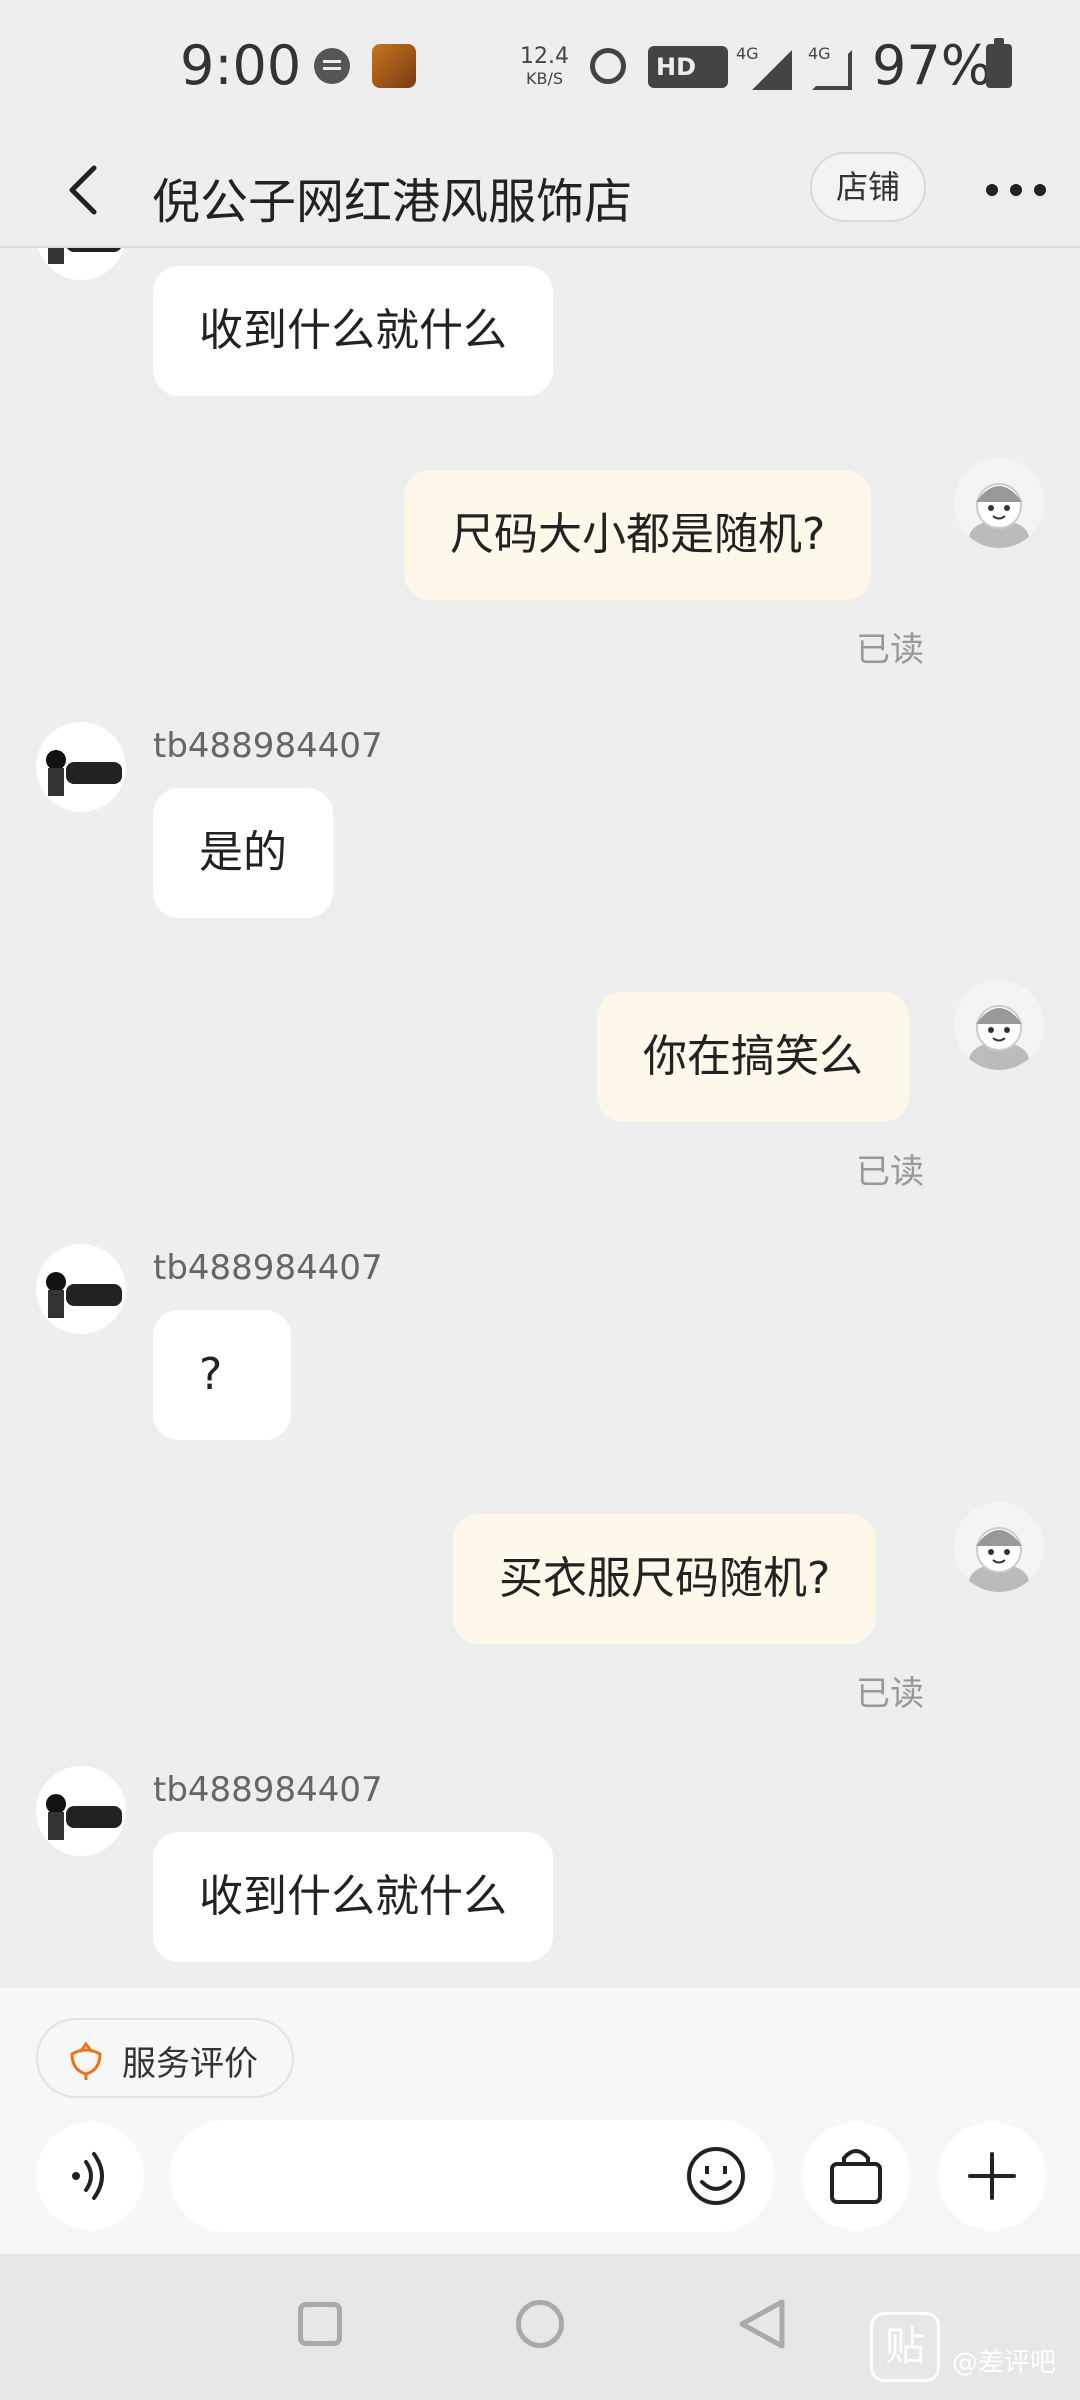 The height and width of the screenshot is (2400, 1080). What do you see at coordinates (332, 66) in the screenshot?
I see `message-icon` at bounding box center [332, 66].